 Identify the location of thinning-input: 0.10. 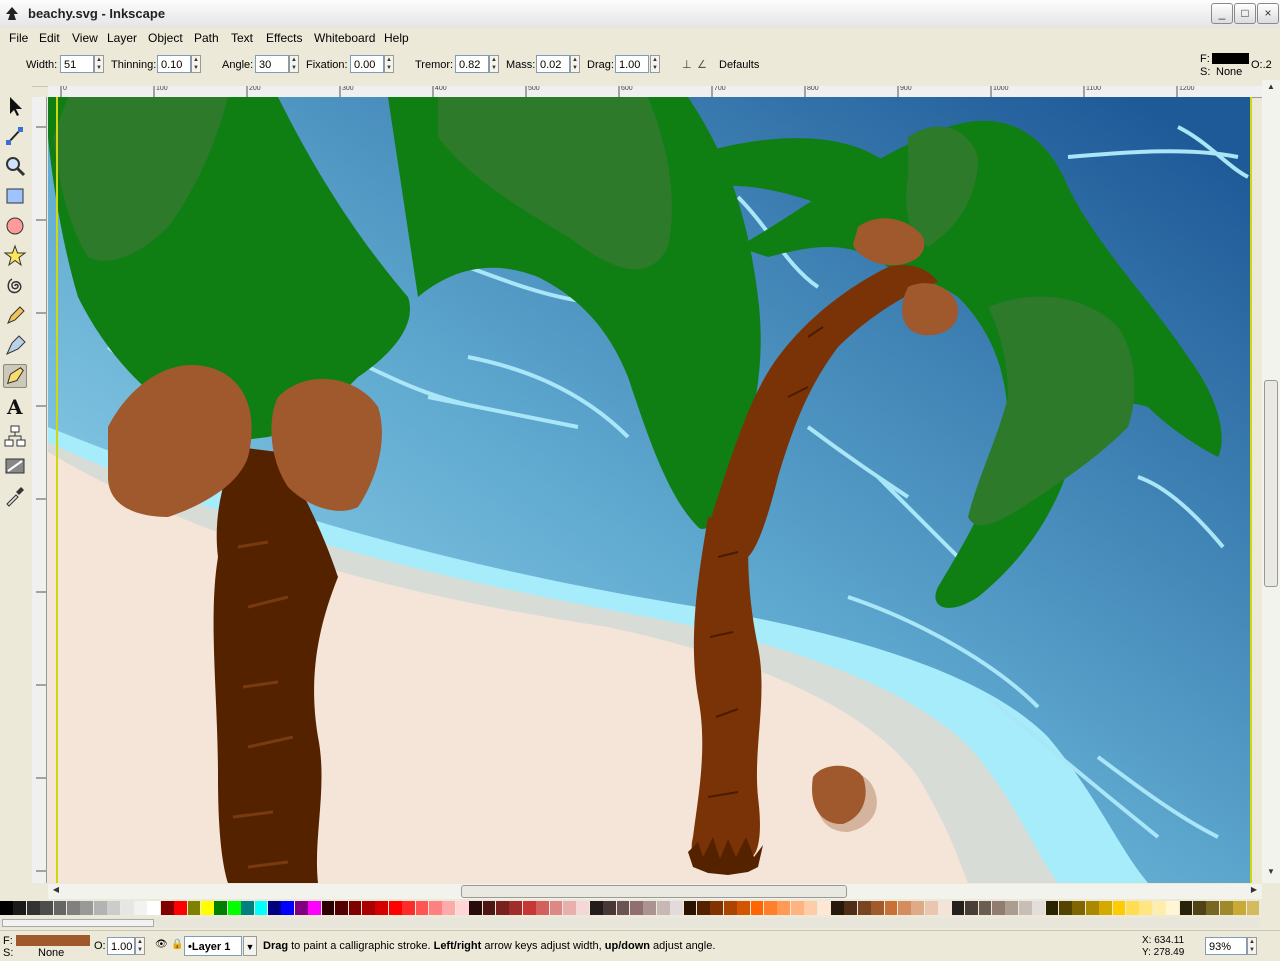
(174, 64).